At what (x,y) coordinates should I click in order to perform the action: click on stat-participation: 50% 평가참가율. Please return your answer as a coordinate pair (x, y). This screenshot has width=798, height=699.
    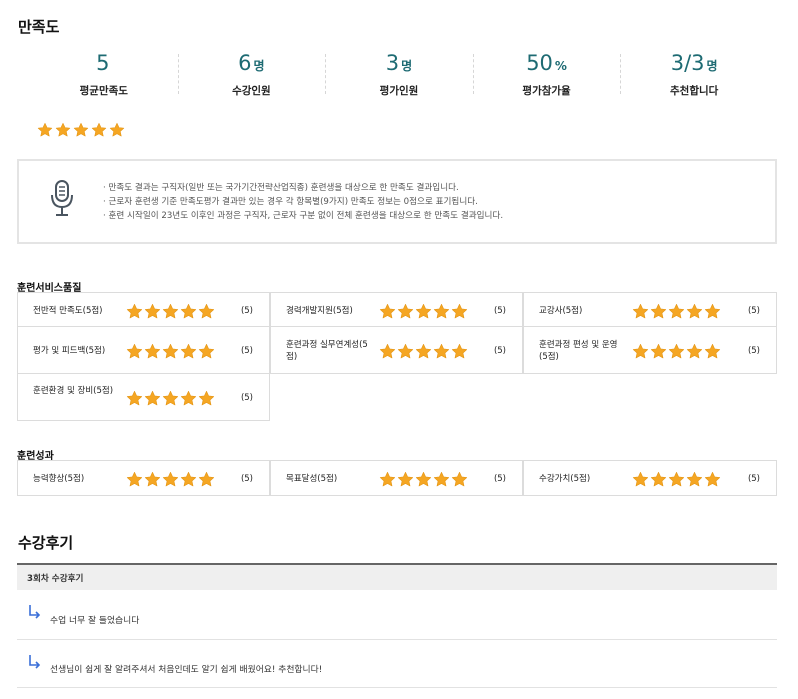
    Looking at the image, I should click on (546, 75).